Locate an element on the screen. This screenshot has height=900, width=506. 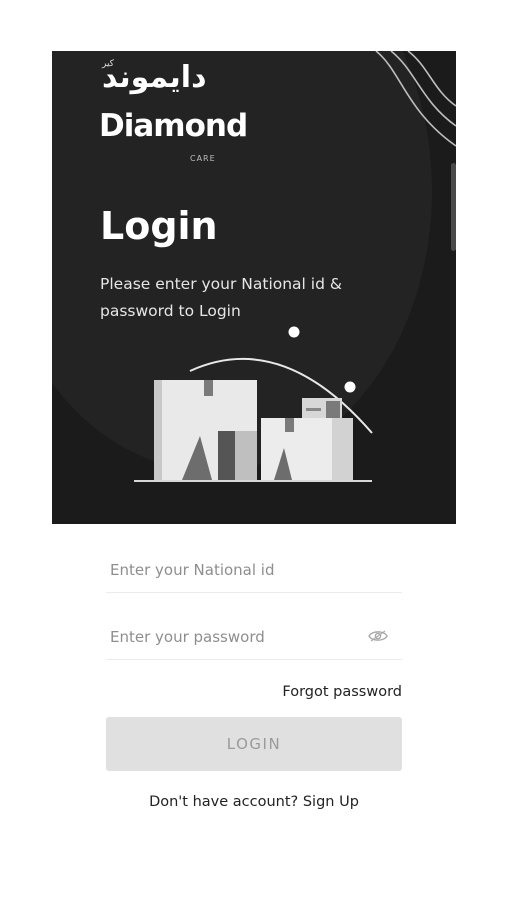
password-field-wrapper is located at coordinates (254, 637).